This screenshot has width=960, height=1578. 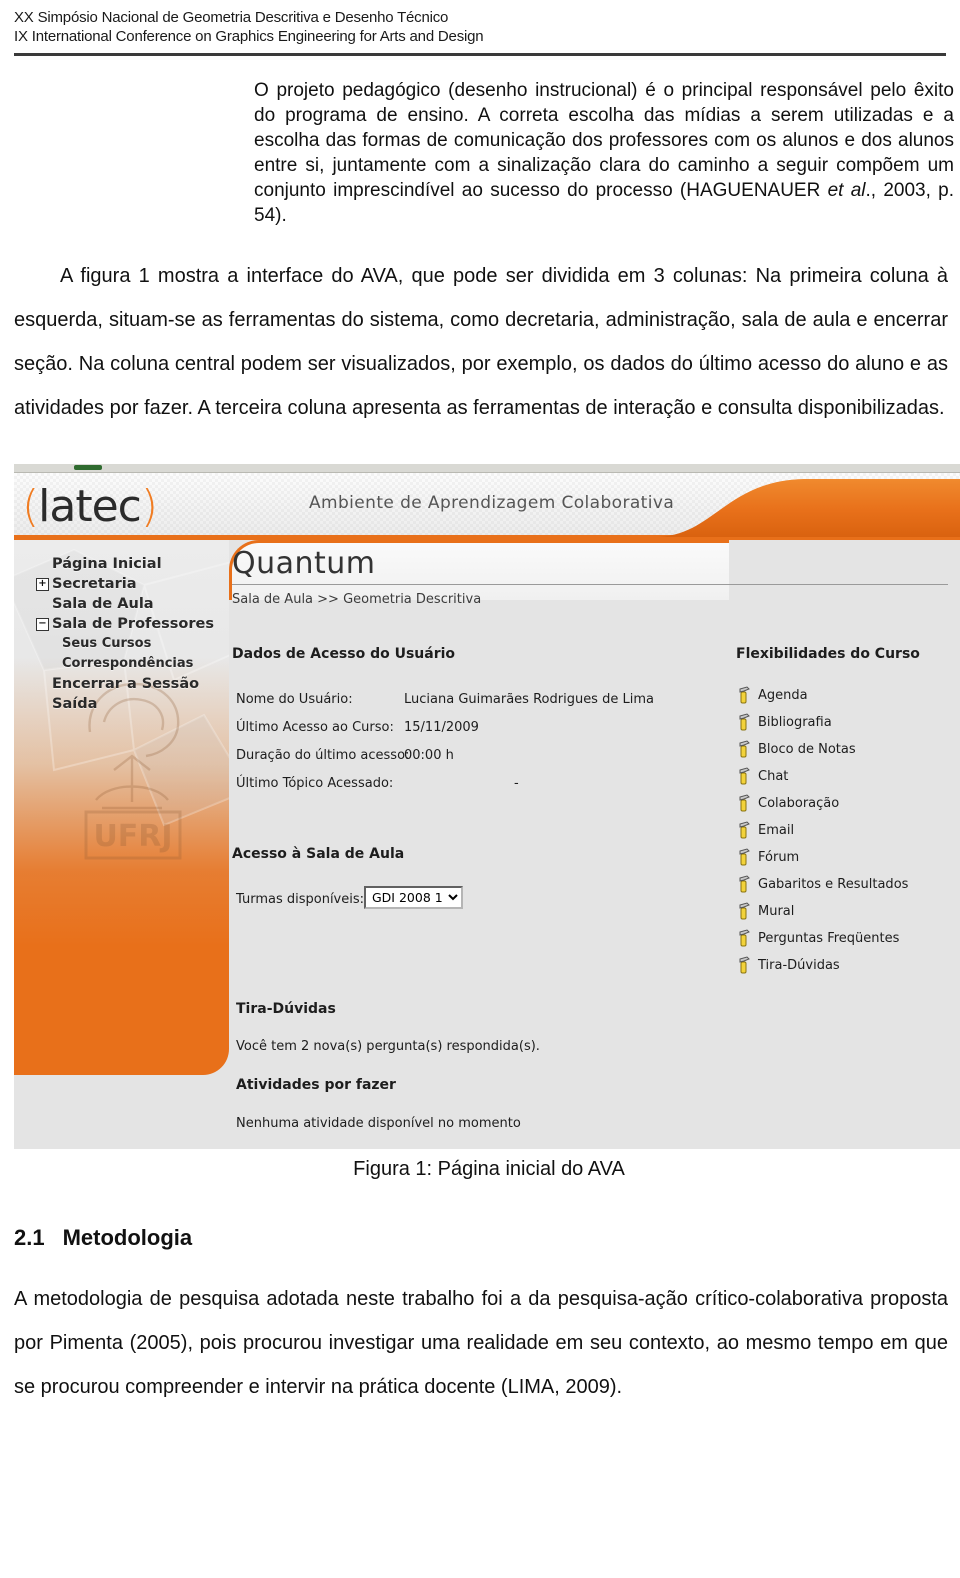 I want to click on sidebar-item-label: Correspondências, so click(x=128, y=663).